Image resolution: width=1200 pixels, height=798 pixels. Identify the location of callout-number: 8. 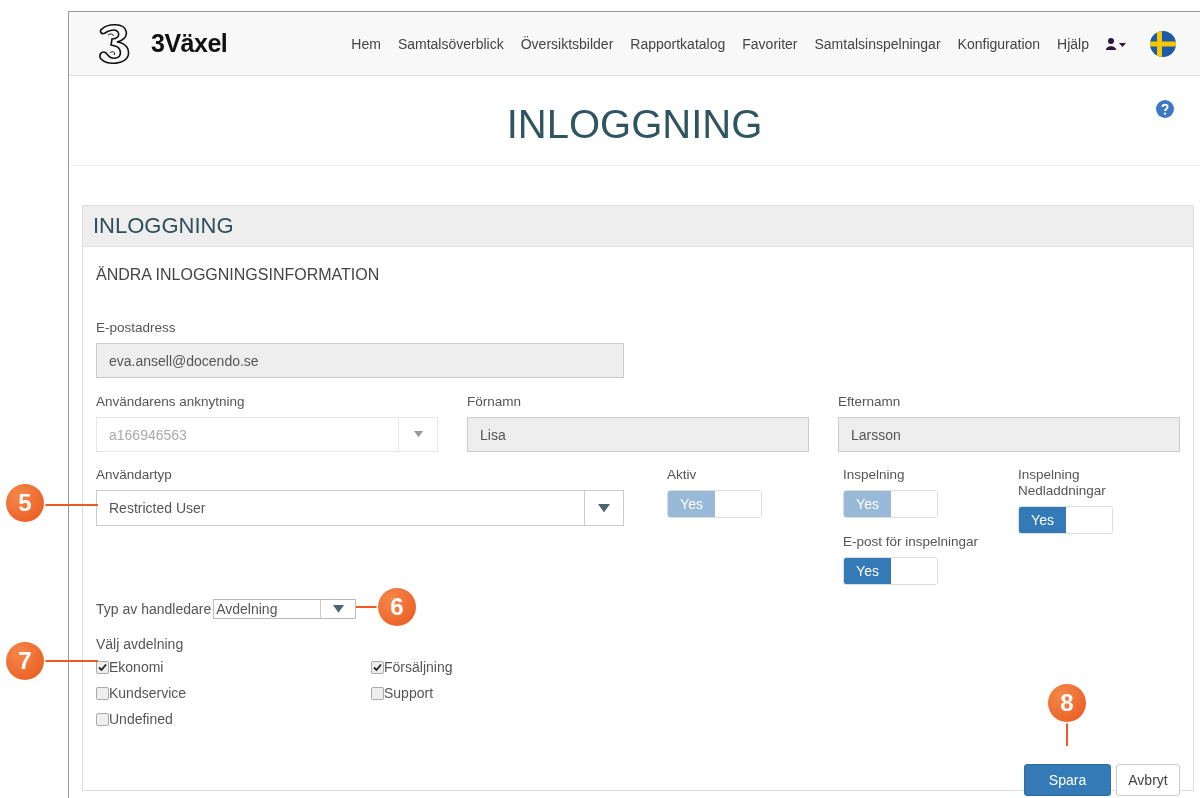
(1067, 703).